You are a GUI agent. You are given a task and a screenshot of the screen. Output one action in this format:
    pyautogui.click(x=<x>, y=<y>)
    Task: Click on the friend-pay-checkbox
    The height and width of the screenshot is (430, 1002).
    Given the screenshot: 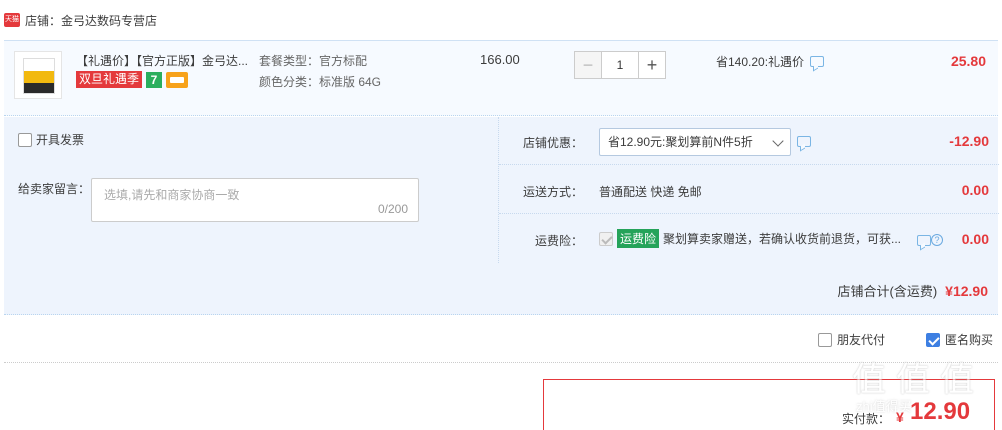 What is the action you would take?
    pyautogui.click(x=825, y=339)
    